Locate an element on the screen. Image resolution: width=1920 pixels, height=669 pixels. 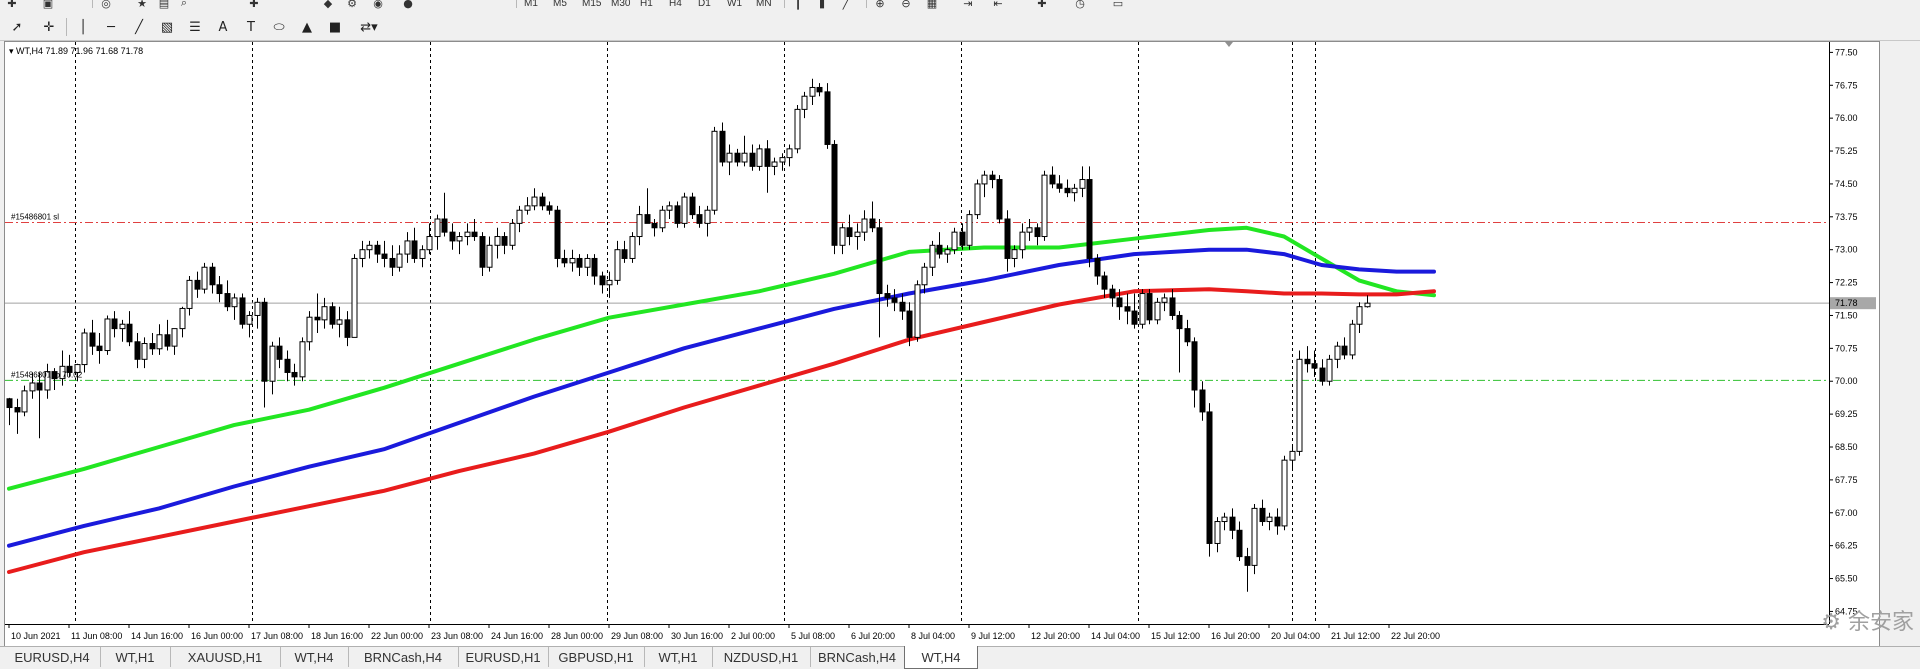
timeframe-m1: M1 is located at coordinates (531, 4).